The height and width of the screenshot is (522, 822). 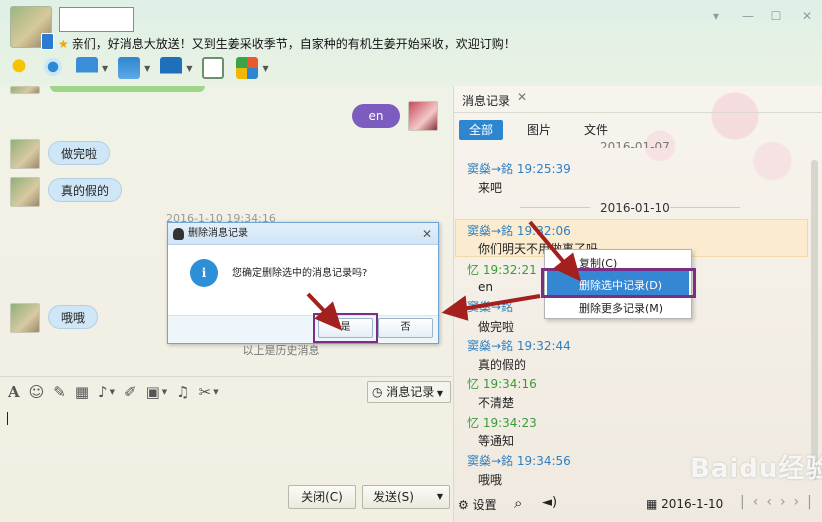 I want to click on baidu-watermark: Baidu经验, so click(x=756, y=469).